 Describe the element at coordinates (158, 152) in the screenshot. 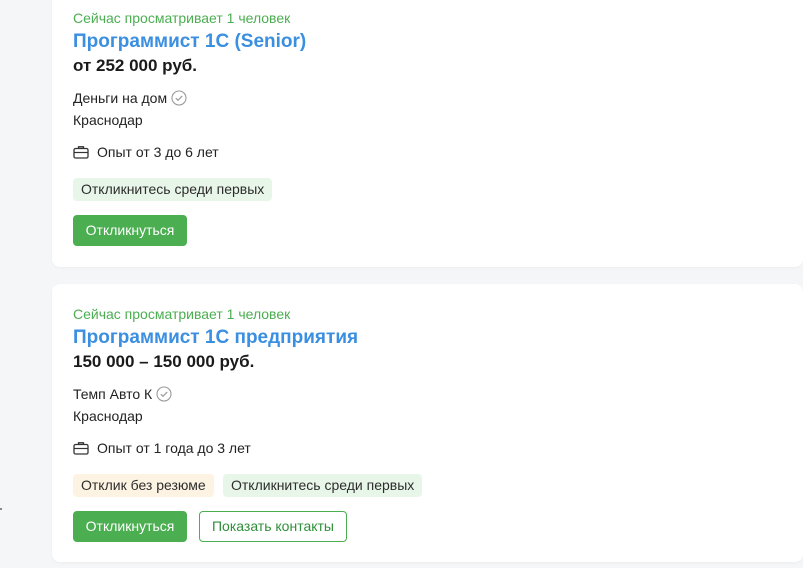

I see `experience-text: Опыт от 3 до 6 лет` at that location.